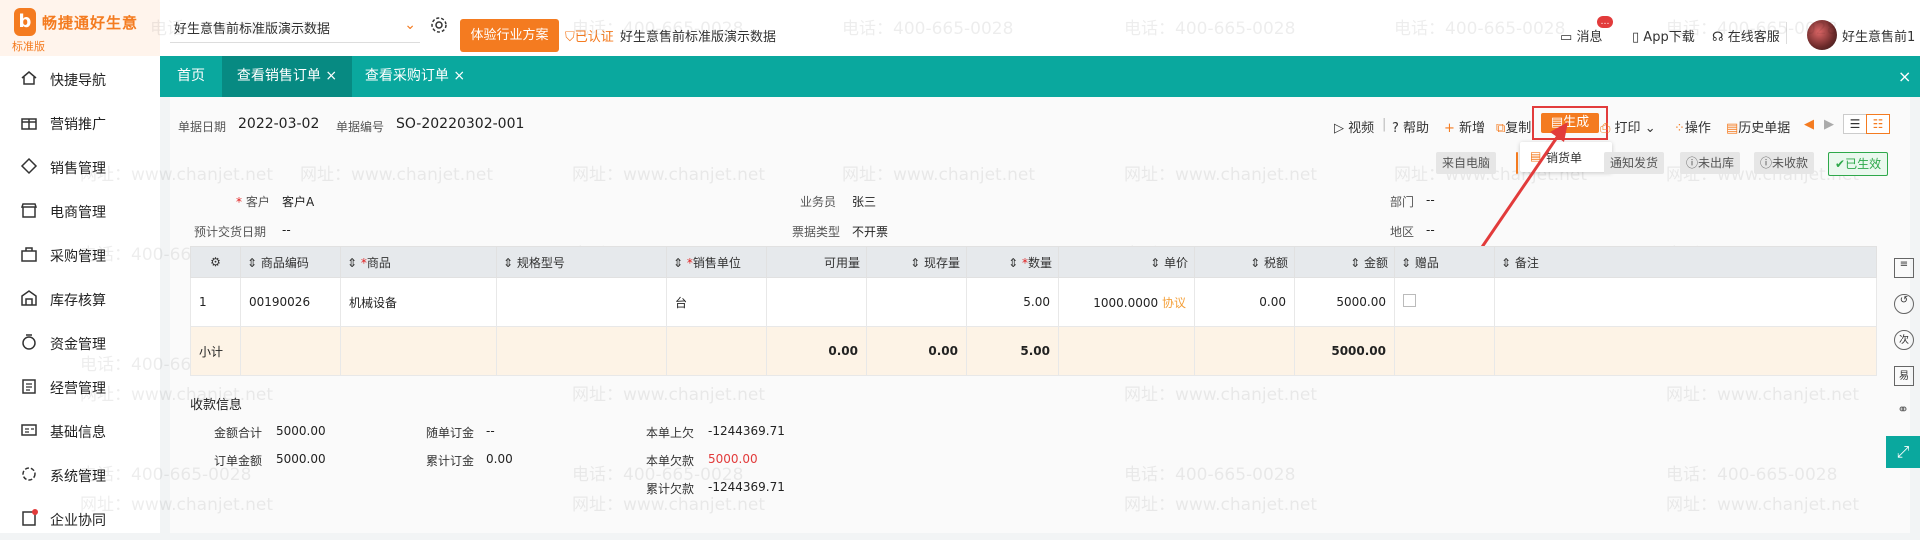  What do you see at coordinates (1033, 351) in the screenshot?
I see `subtotal-row: 小计 0.00 0.00 5.00 5000.00` at bounding box center [1033, 351].